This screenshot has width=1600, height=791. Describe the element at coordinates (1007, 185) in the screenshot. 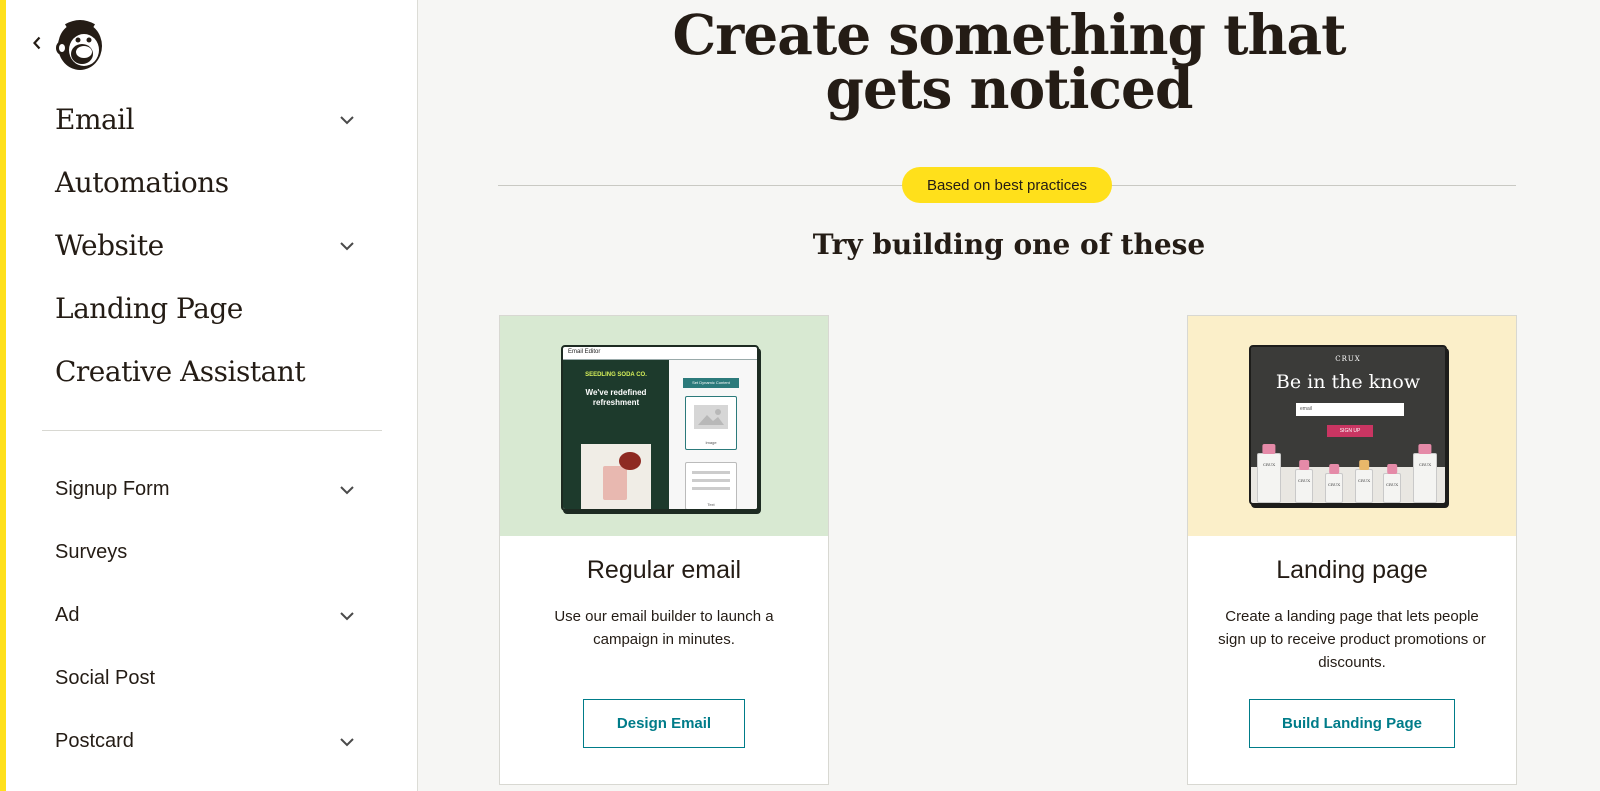

I see `best-practices-badge: Based on best practices` at that location.